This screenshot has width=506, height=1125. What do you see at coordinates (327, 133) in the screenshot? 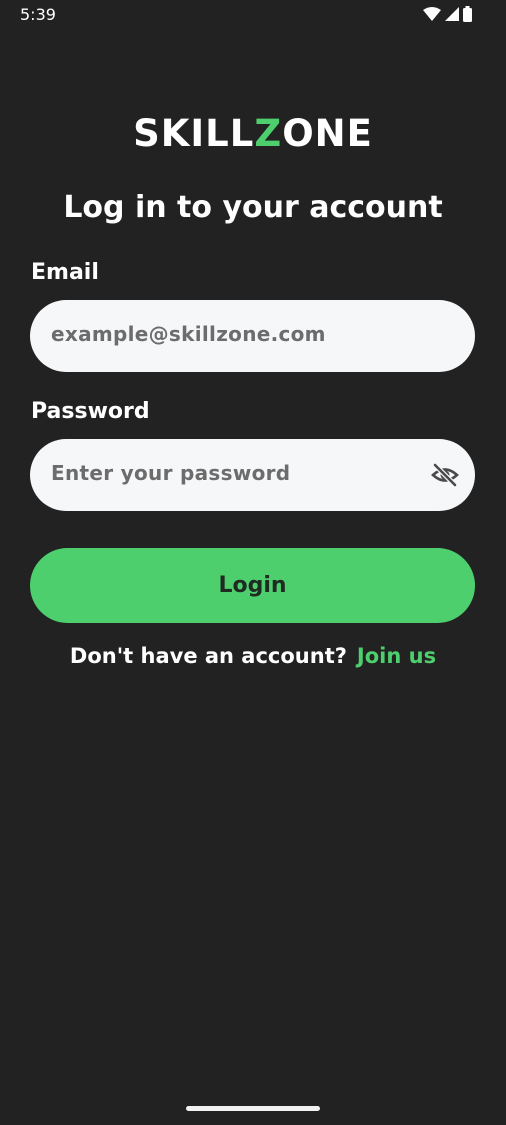
I see `logo-text-end: ONE` at bounding box center [327, 133].